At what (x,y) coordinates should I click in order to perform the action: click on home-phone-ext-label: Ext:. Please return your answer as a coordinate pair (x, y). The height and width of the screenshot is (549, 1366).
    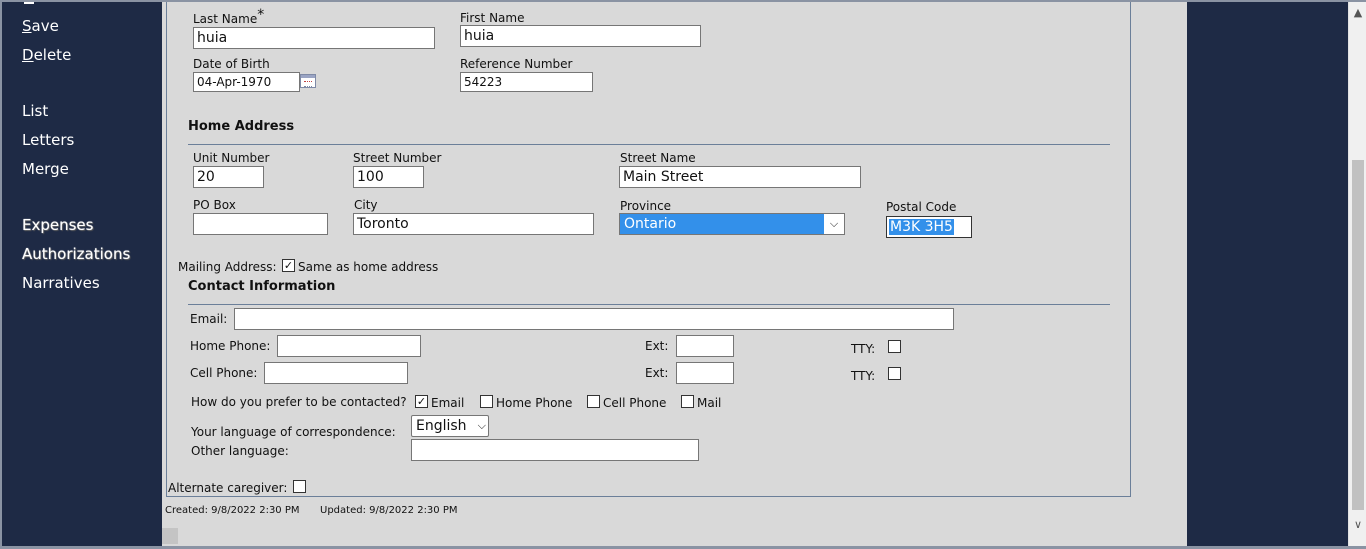
    Looking at the image, I should click on (657, 346).